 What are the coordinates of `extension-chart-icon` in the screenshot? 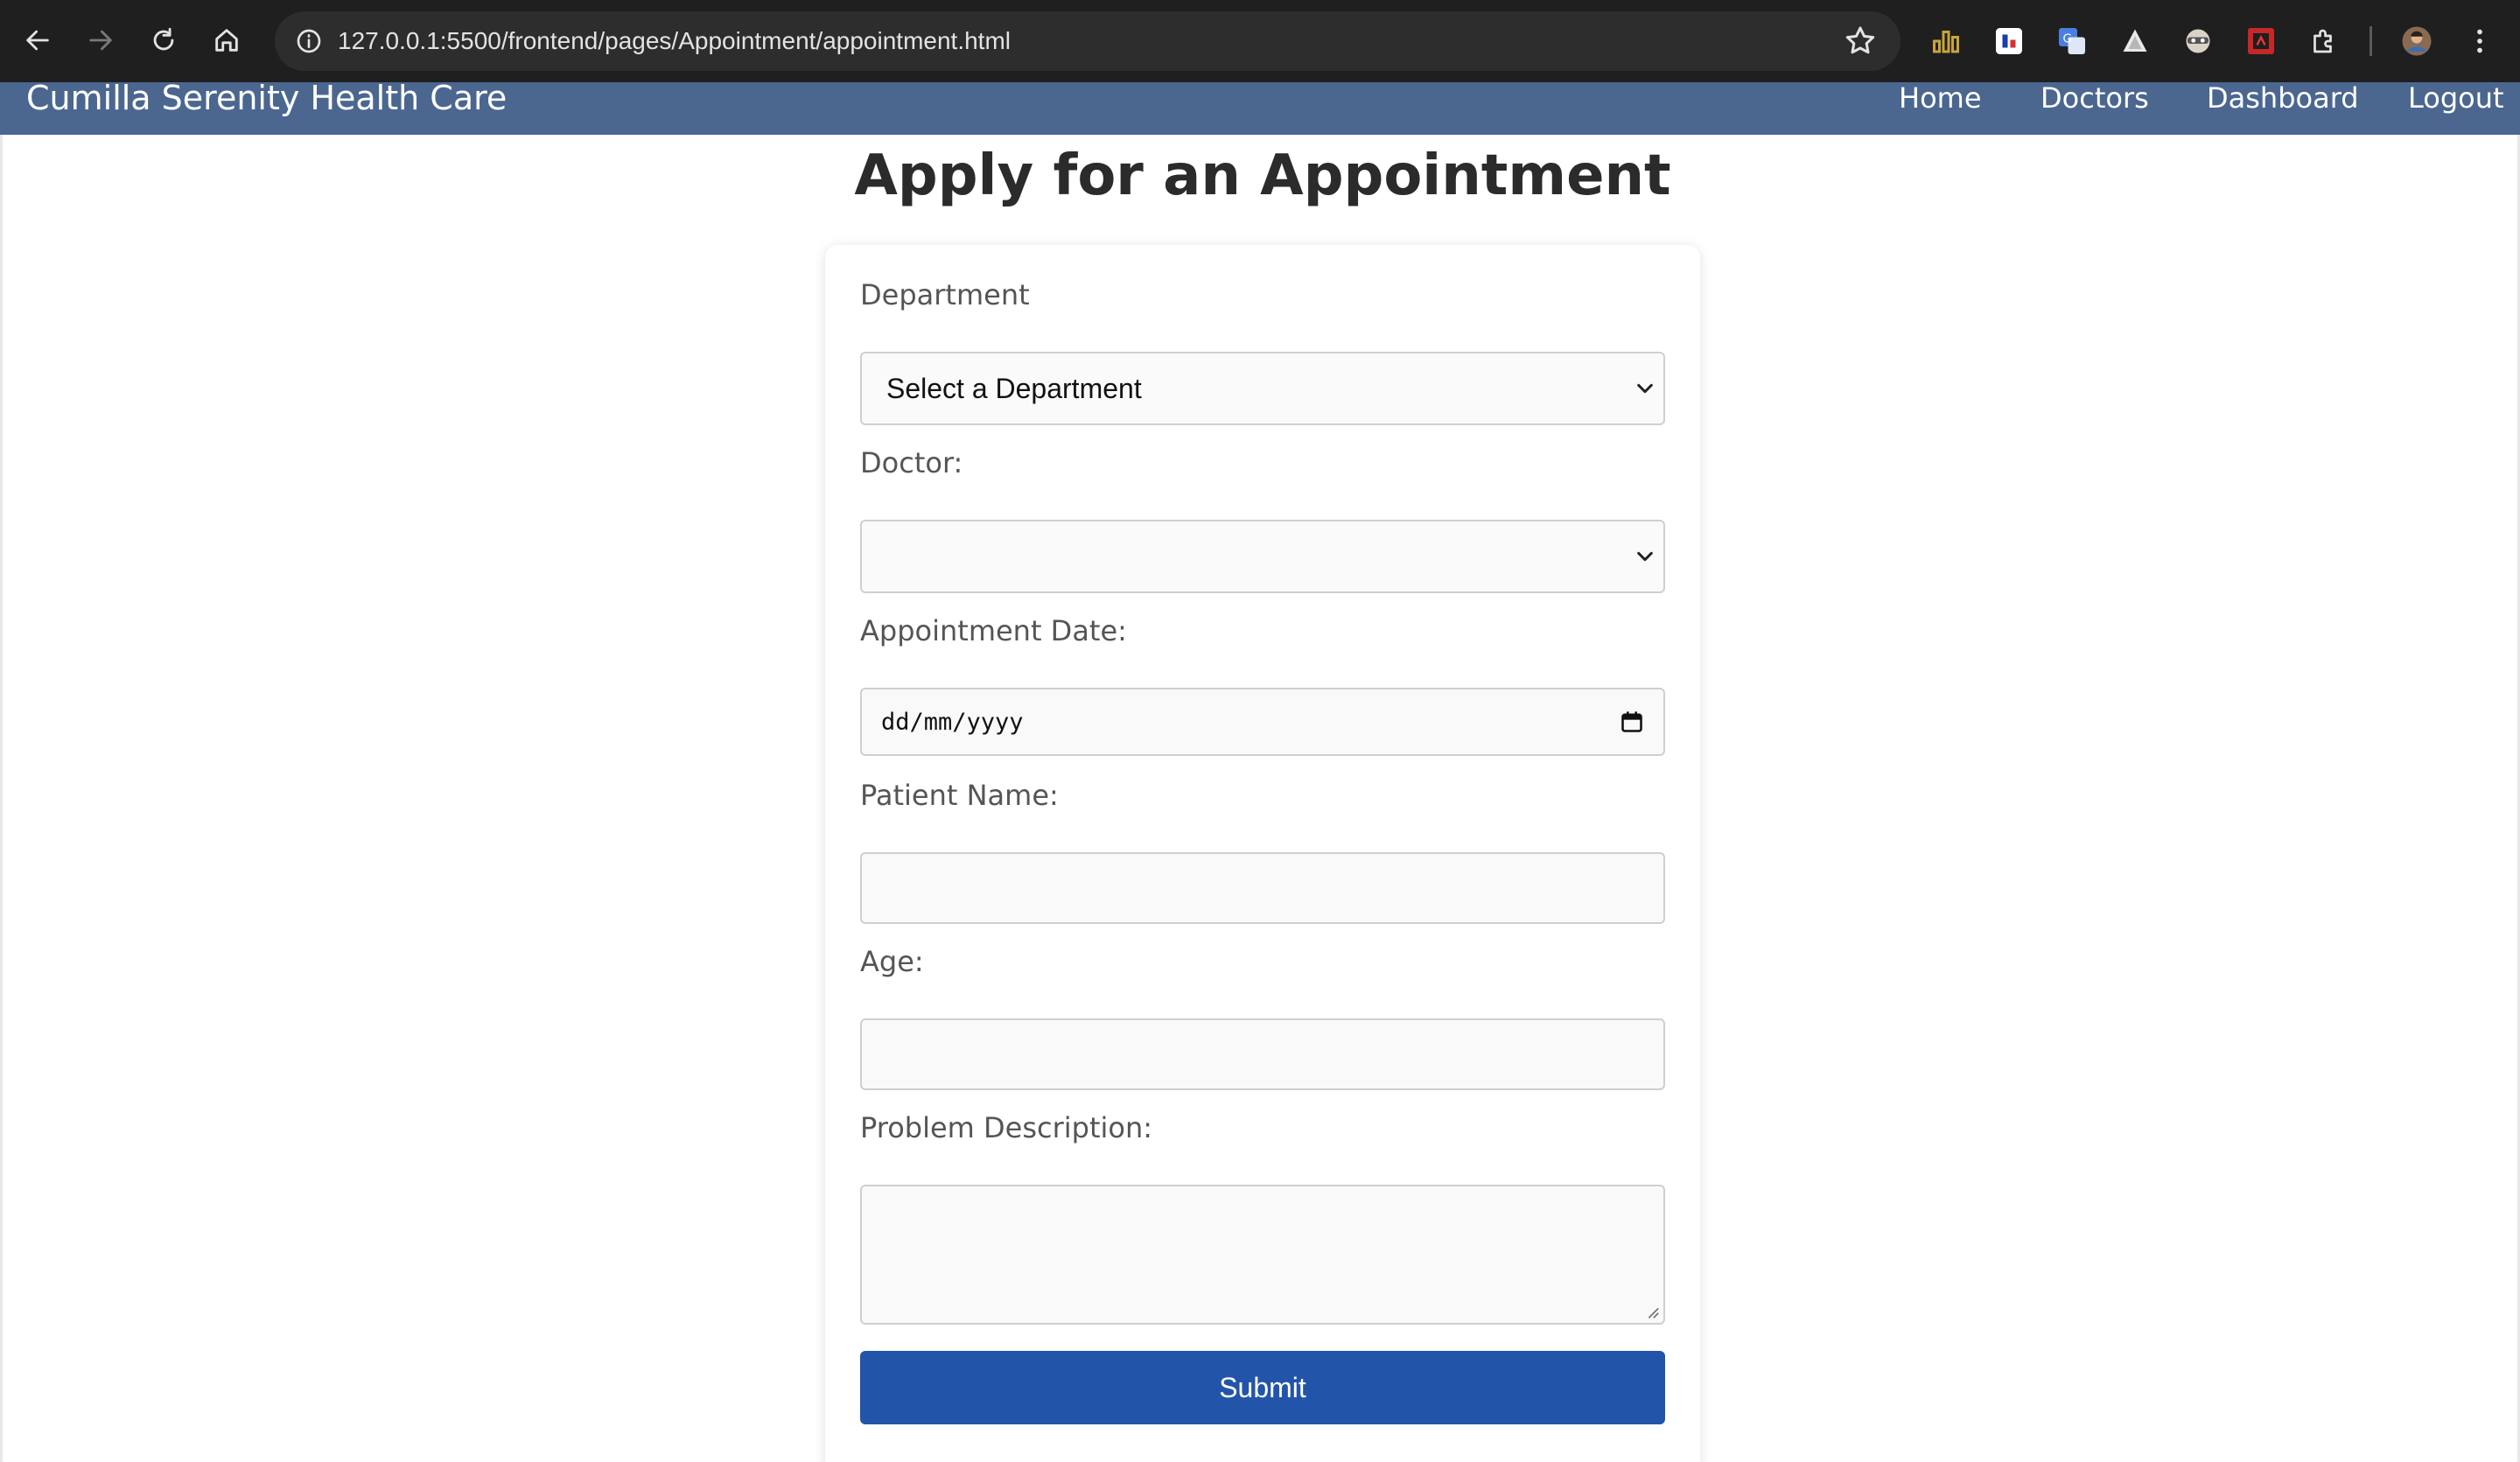 It's located at (1946, 41).